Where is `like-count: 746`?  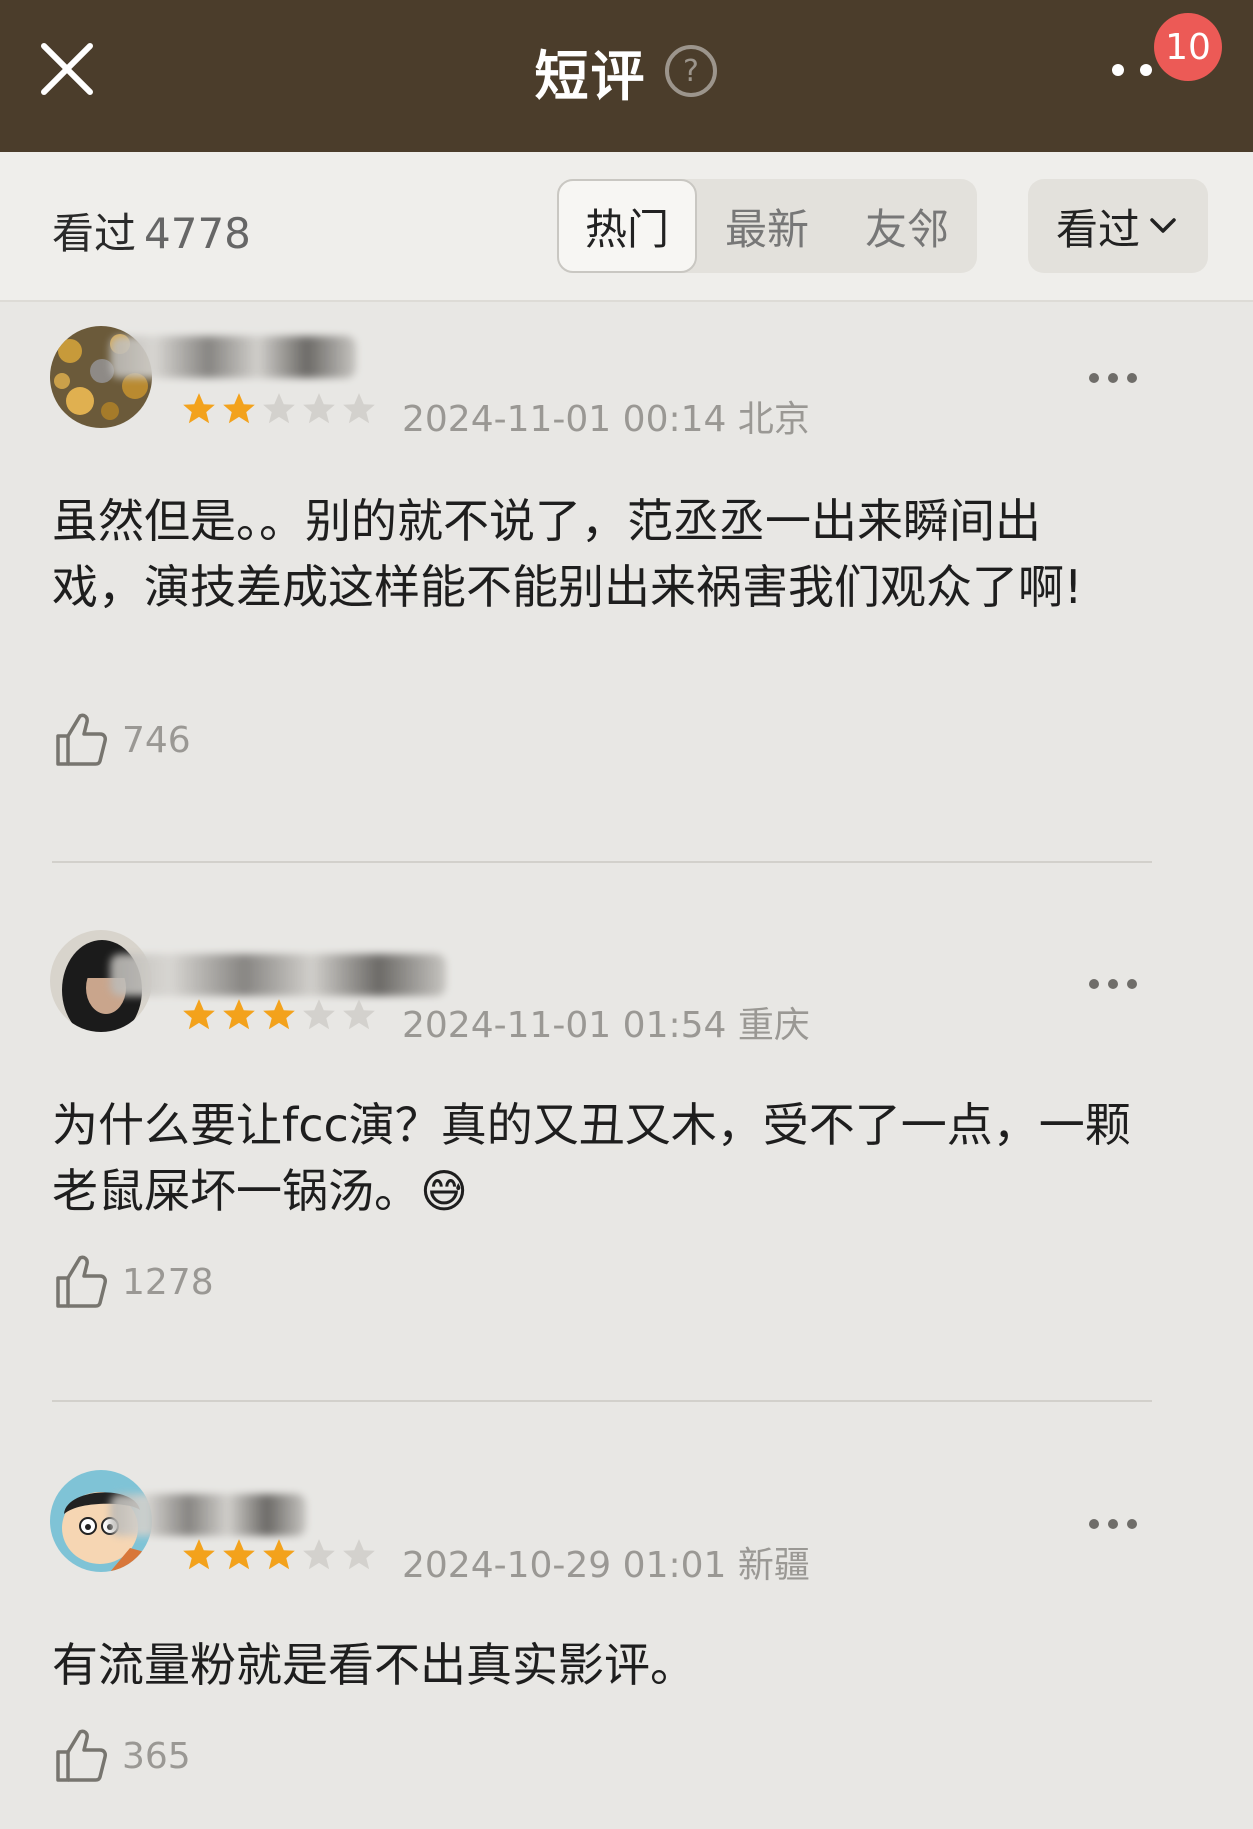
like-count: 746 is located at coordinates (156, 740).